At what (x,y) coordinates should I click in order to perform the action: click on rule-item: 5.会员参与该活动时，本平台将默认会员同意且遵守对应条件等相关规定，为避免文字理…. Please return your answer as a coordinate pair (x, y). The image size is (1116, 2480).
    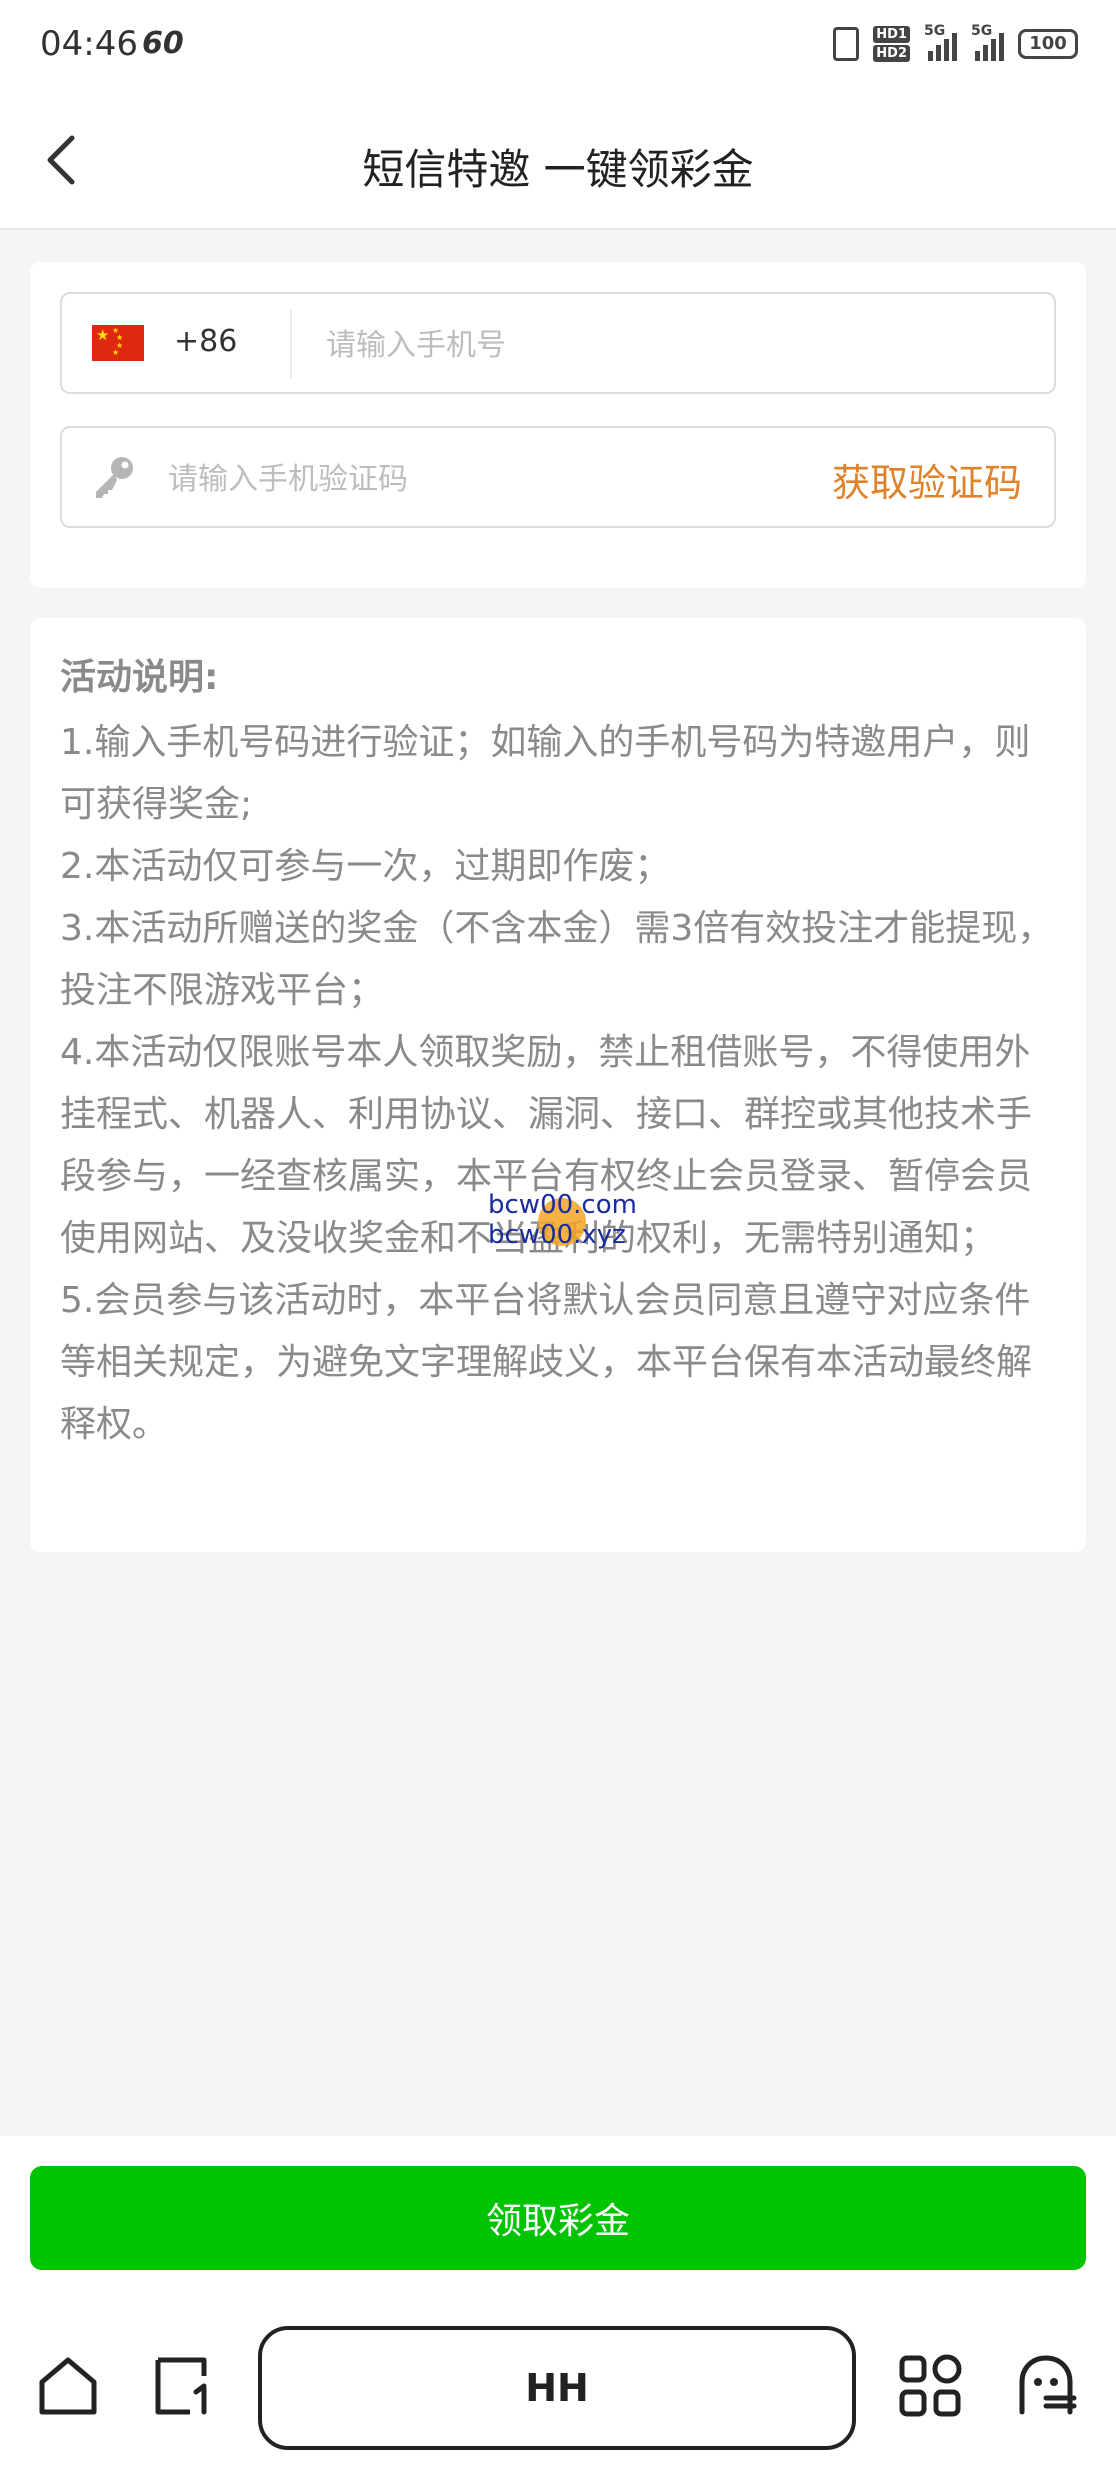
    Looking at the image, I should click on (546, 1362).